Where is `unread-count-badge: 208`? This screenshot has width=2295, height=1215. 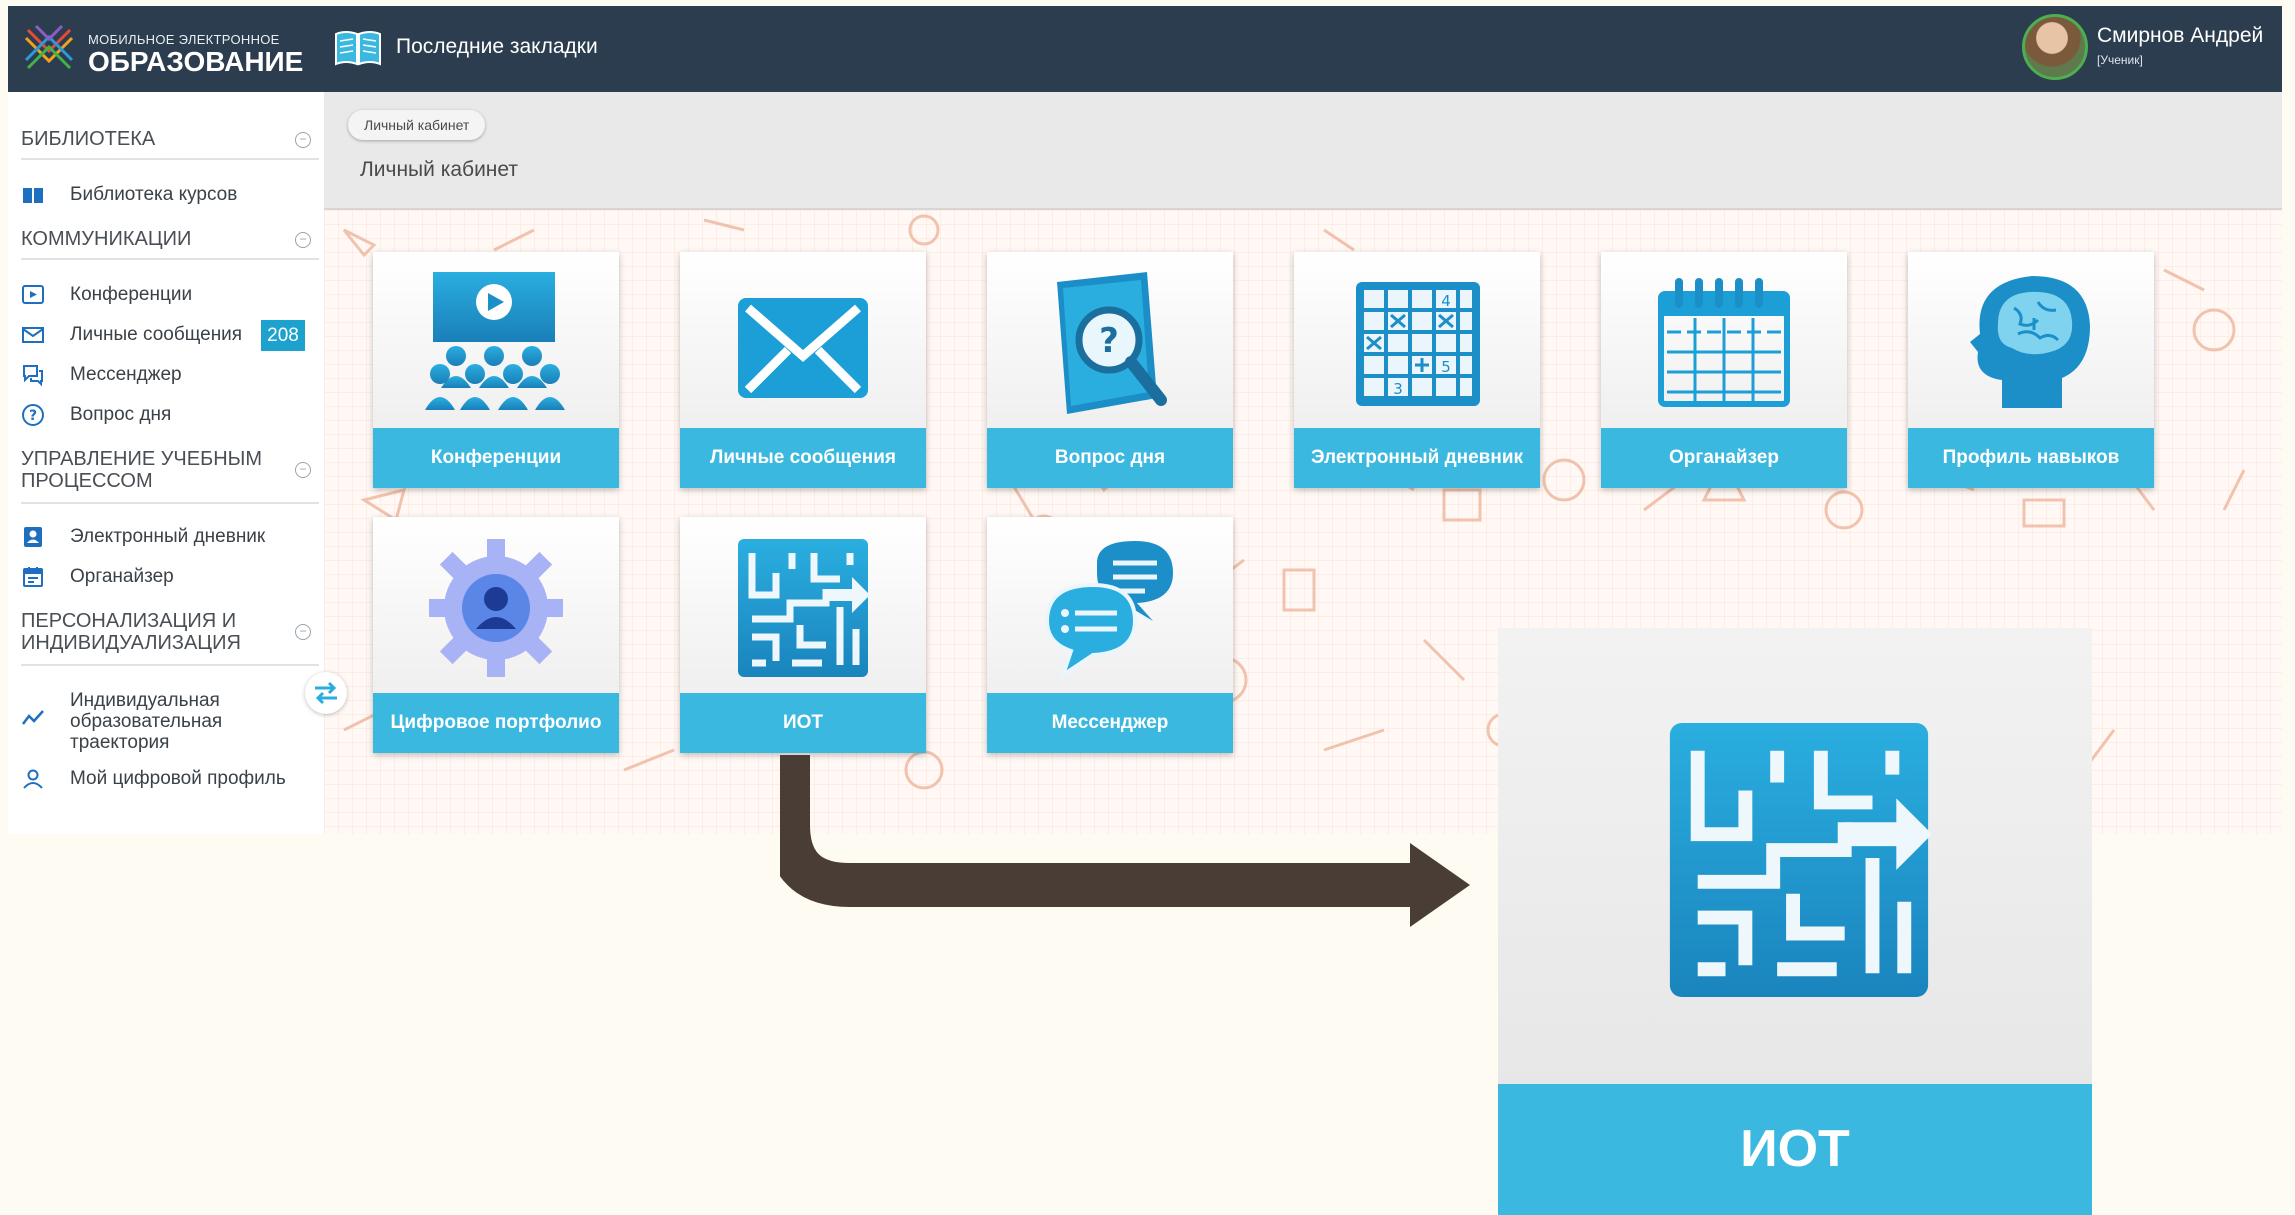
unread-count-badge: 208 is located at coordinates (283, 335).